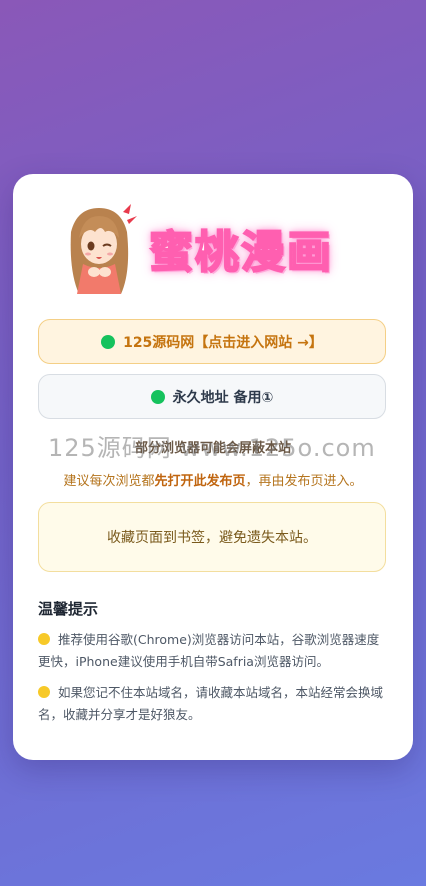  I want to click on enter-site-button: 125源码网【点击进入网站 →】, so click(212, 341).